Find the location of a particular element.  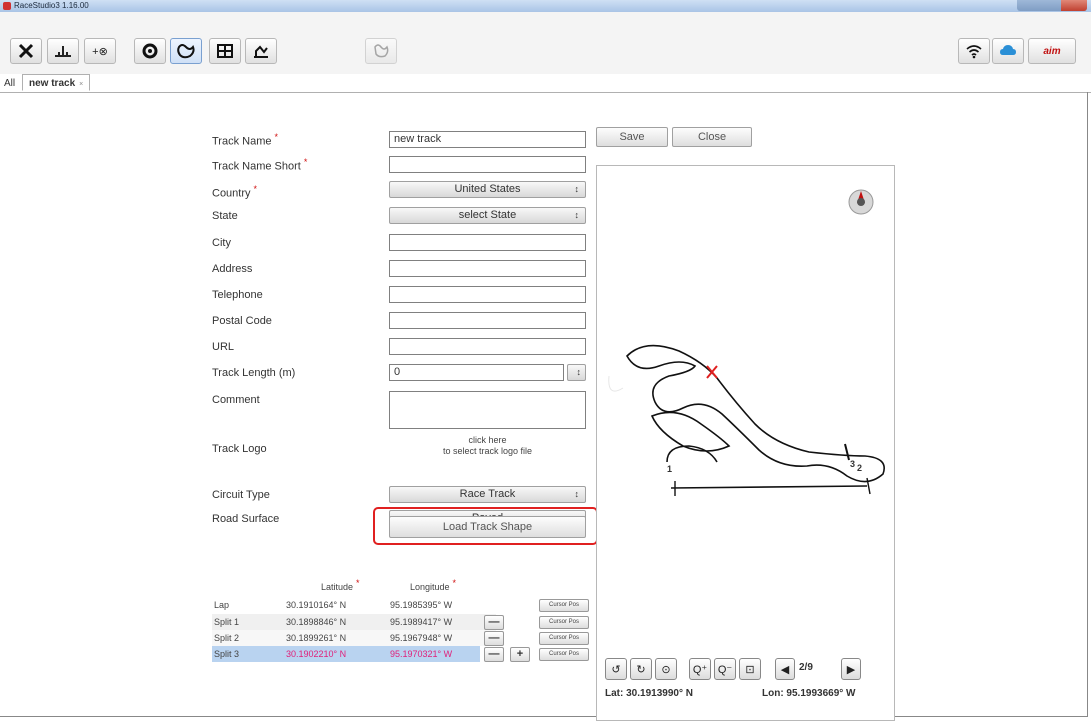

tab-close-icon: × is located at coordinates (81, 84).